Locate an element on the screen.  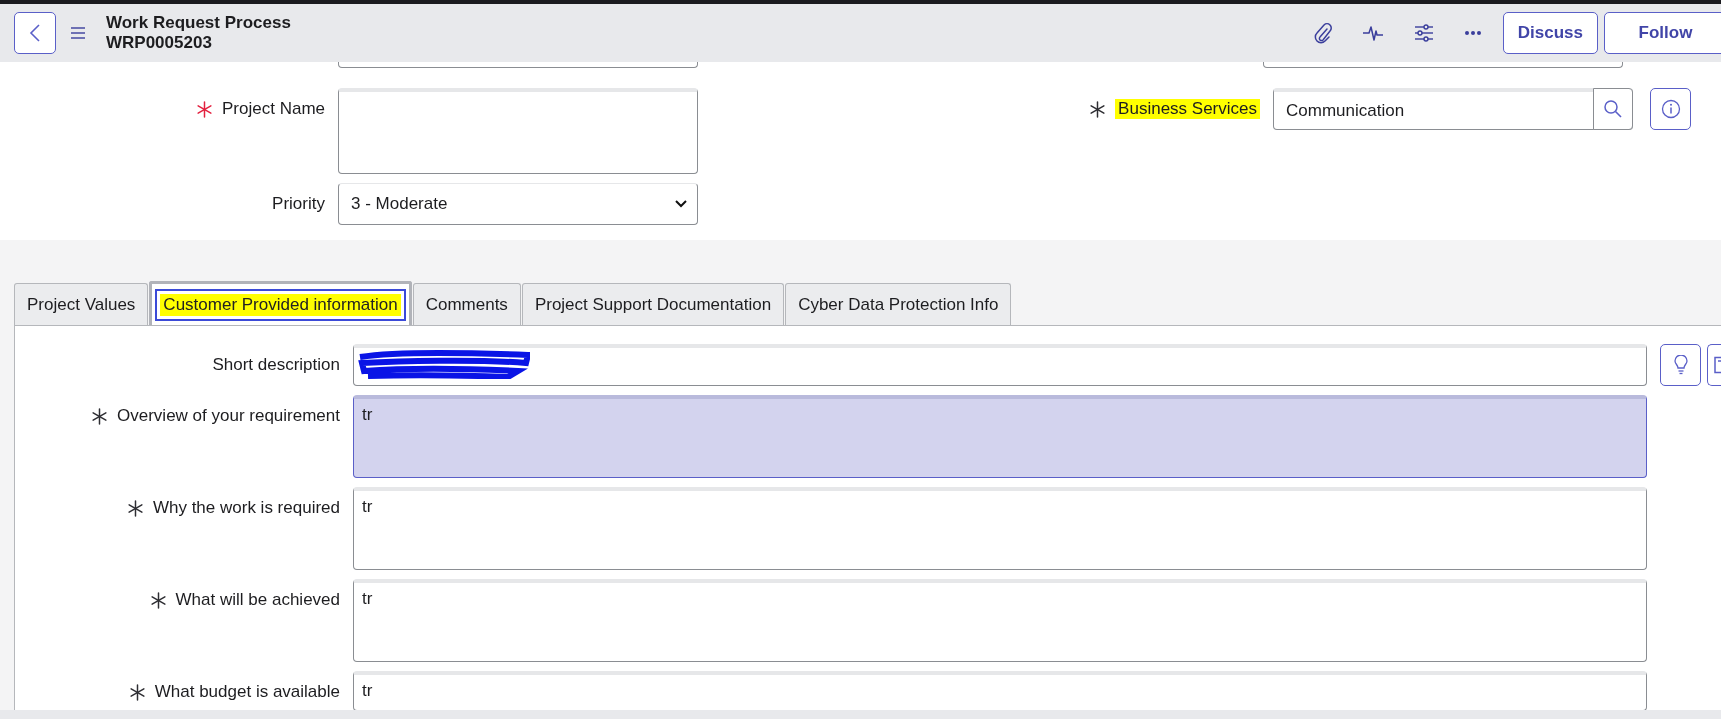
chevron-icon is located at coordinates (681, 204).